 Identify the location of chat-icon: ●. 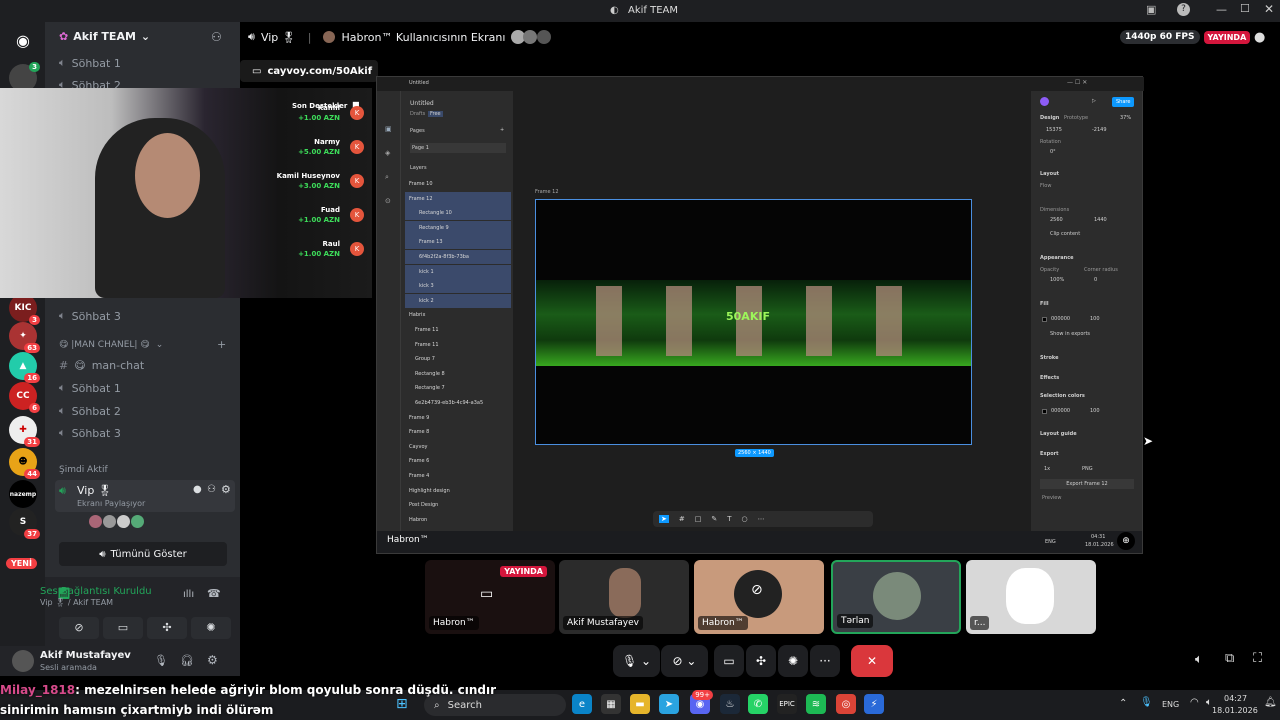
(197, 489).